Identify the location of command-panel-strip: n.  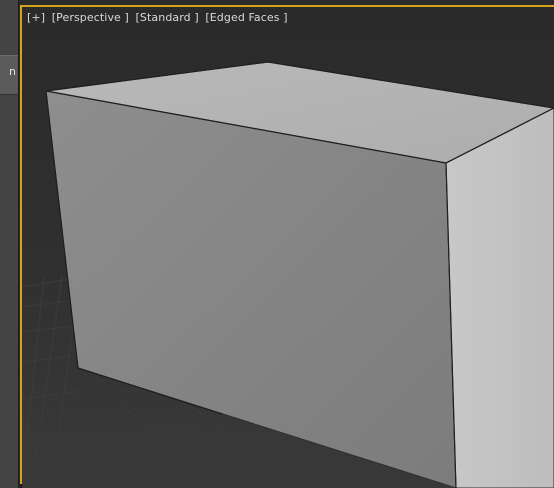
(9, 244).